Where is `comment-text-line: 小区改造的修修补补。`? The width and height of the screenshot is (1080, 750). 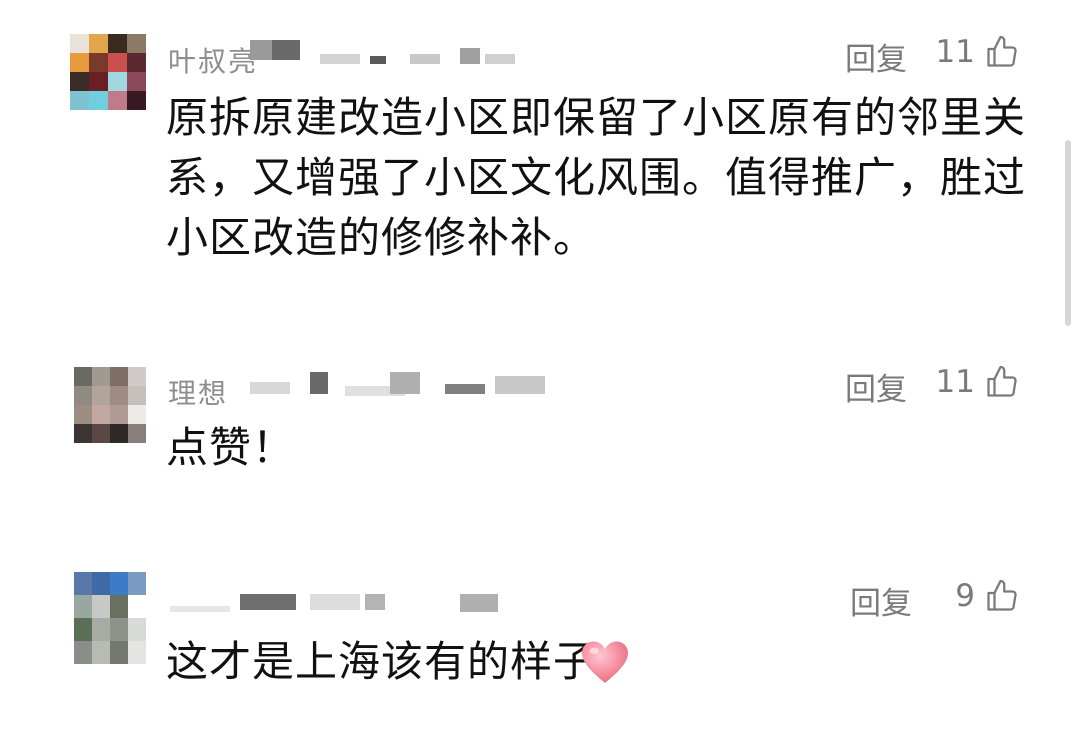 comment-text-line: 小区改造的修修补补。 is located at coordinates (381, 237).